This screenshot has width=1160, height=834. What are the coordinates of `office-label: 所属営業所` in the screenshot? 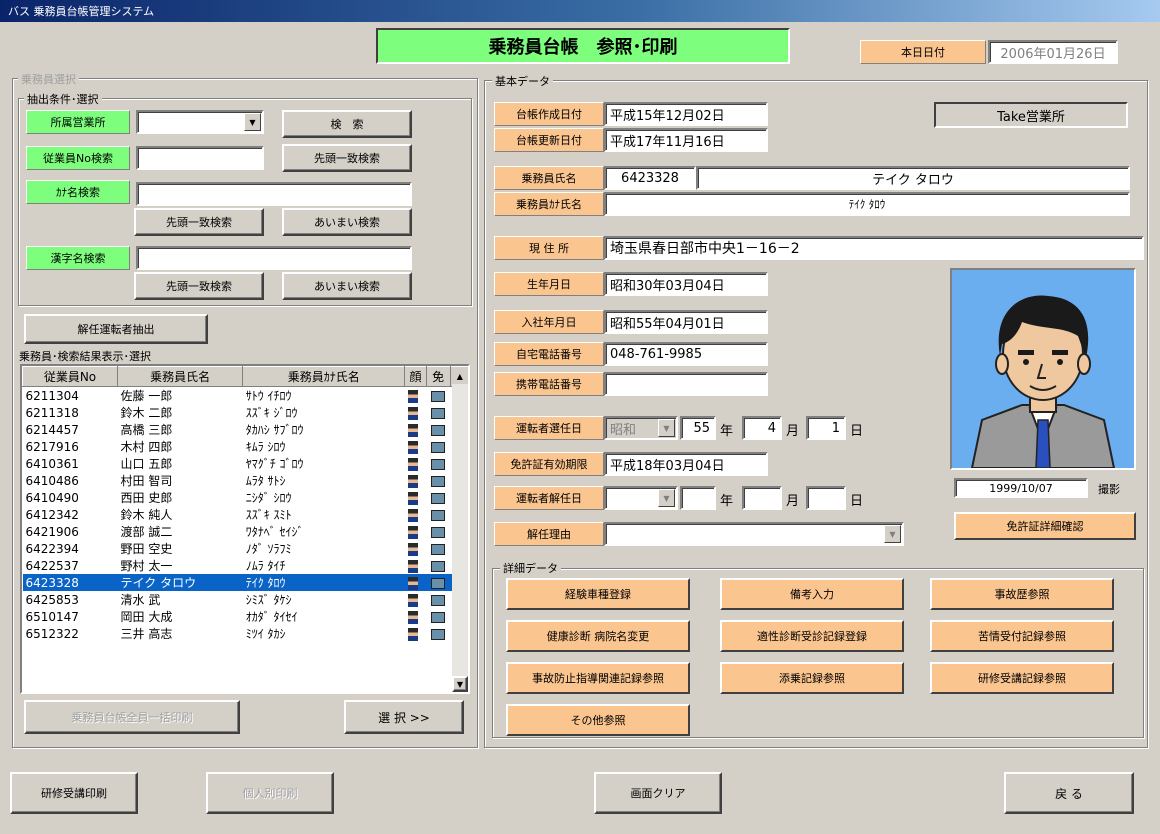 It's located at (78, 122).